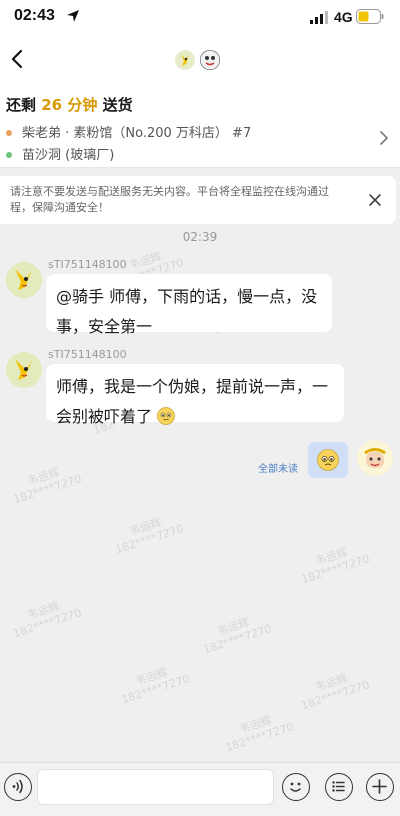 Image resolution: width=400 pixels, height=816 pixels. Describe the element at coordinates (200, 17) in the screenshot. I see `status-bar: 02:43 4G` at that location.